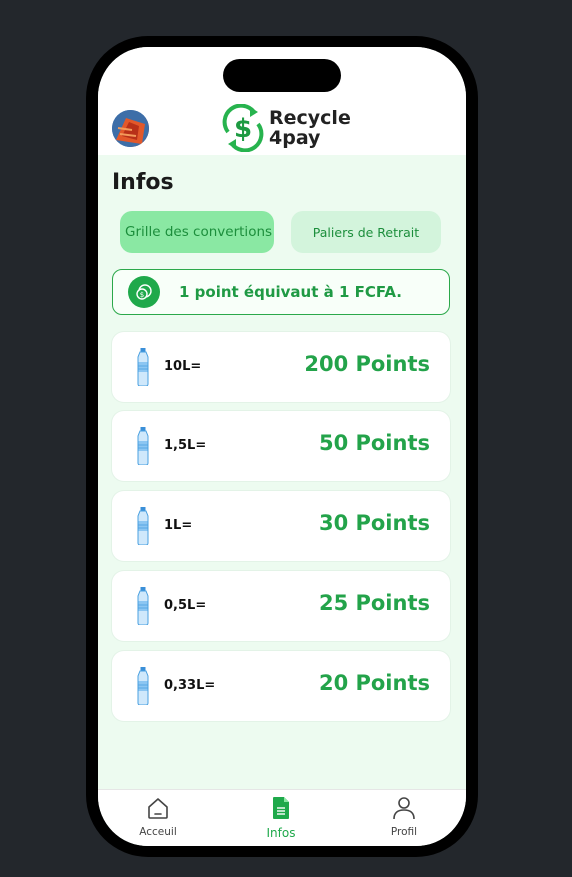 The image size is (572, 877). Describe the element at coordinates (190, 685) in the screenshot. I see `volume-label: 0,33L=` at that location.